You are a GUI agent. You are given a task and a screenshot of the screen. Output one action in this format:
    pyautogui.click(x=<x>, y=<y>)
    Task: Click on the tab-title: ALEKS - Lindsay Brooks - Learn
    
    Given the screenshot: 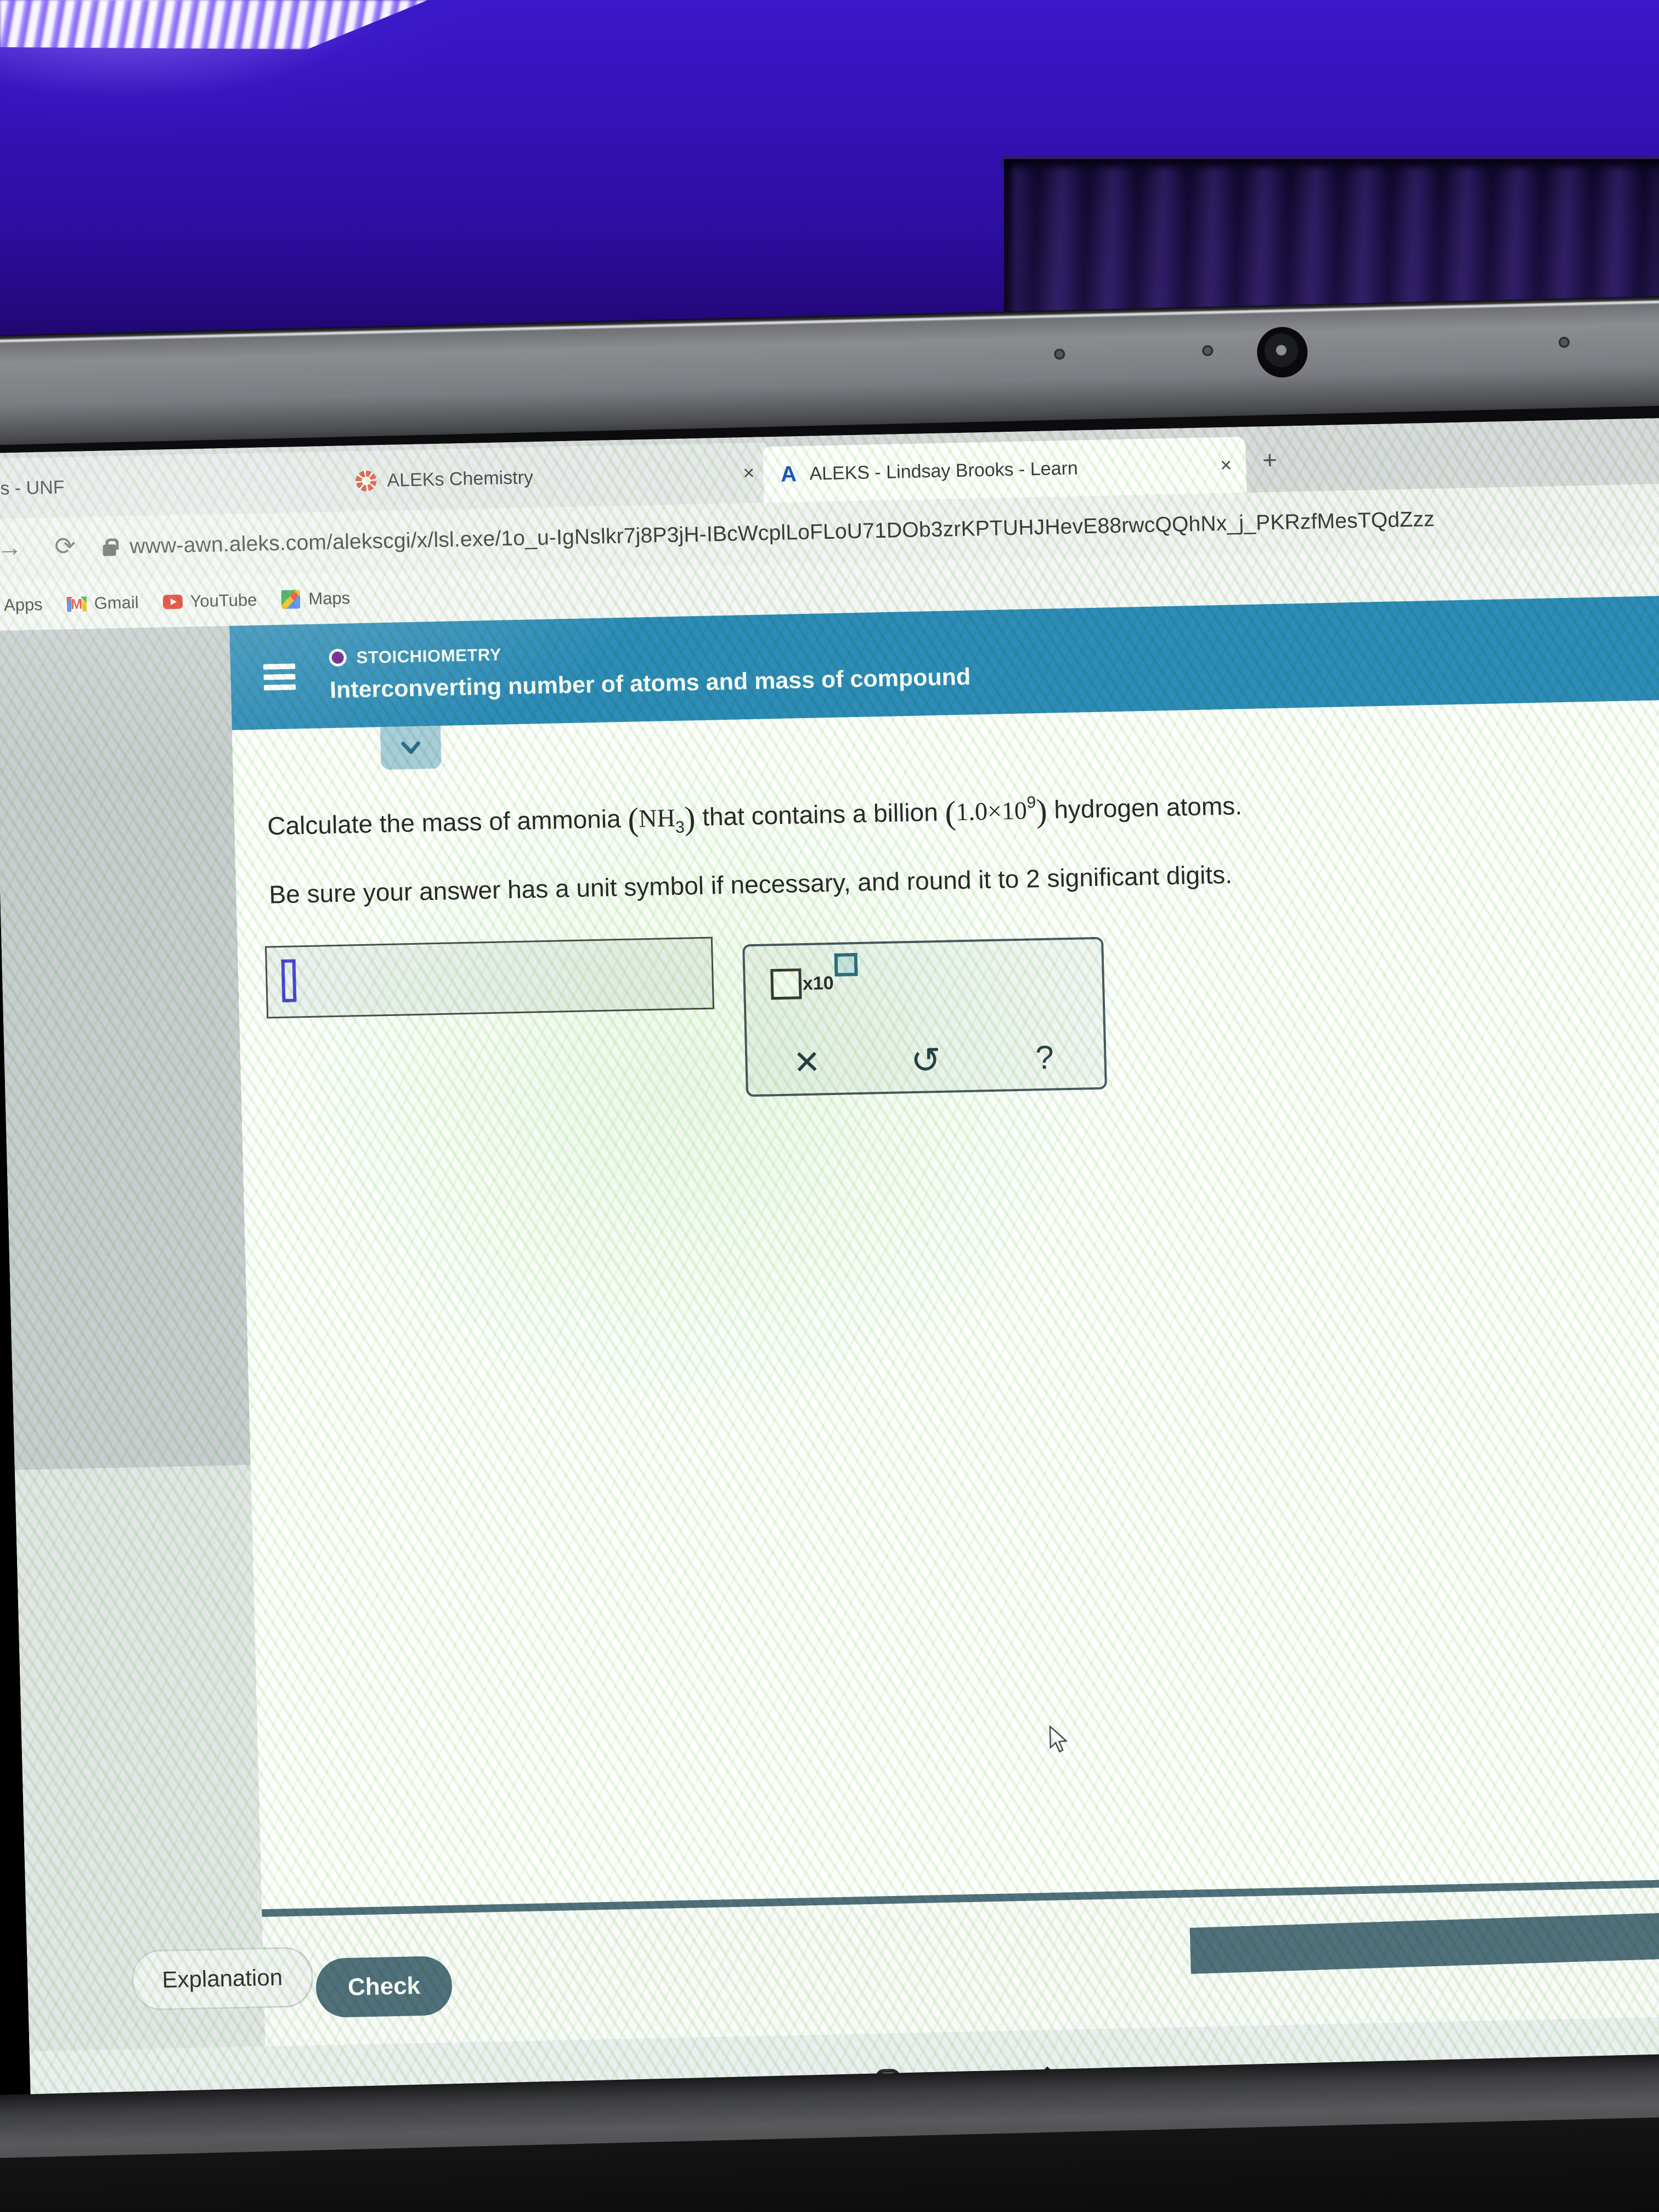 What is the action you would take?
    pyautogui.click(x=944, y=471)
    